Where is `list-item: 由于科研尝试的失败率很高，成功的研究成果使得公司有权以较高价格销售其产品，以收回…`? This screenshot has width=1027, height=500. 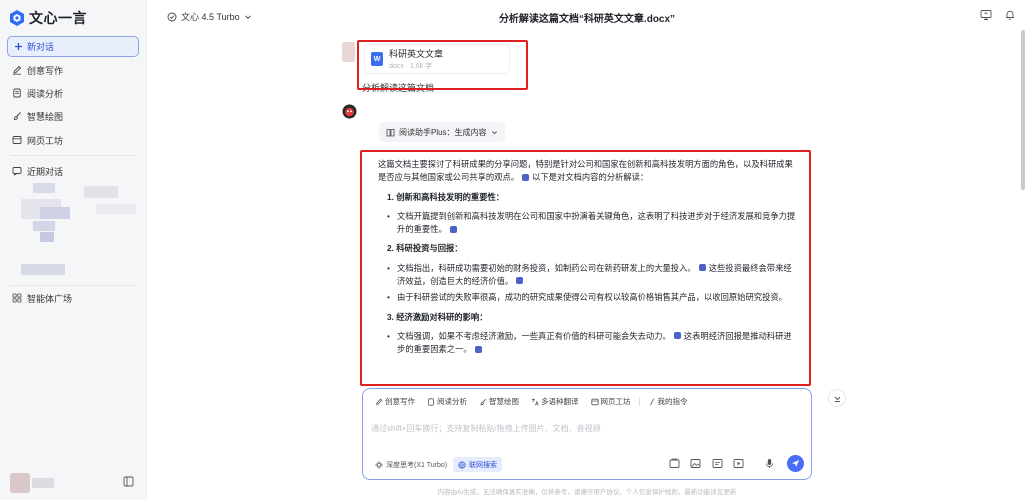 list-item: 由于科研尝试的失败率很高，成功的研究成果使得公司有权以较高价格销售其产品，以收回… is located at coordinates (591, 298).